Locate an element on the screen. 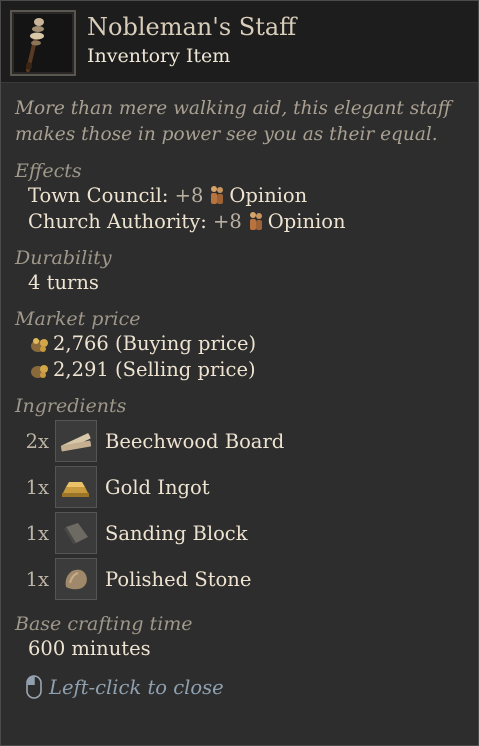 This screenshot has height=746, width=479. tooltip-header: Nobleman's Staff Inventory Item is located at coordinates (239, 42).